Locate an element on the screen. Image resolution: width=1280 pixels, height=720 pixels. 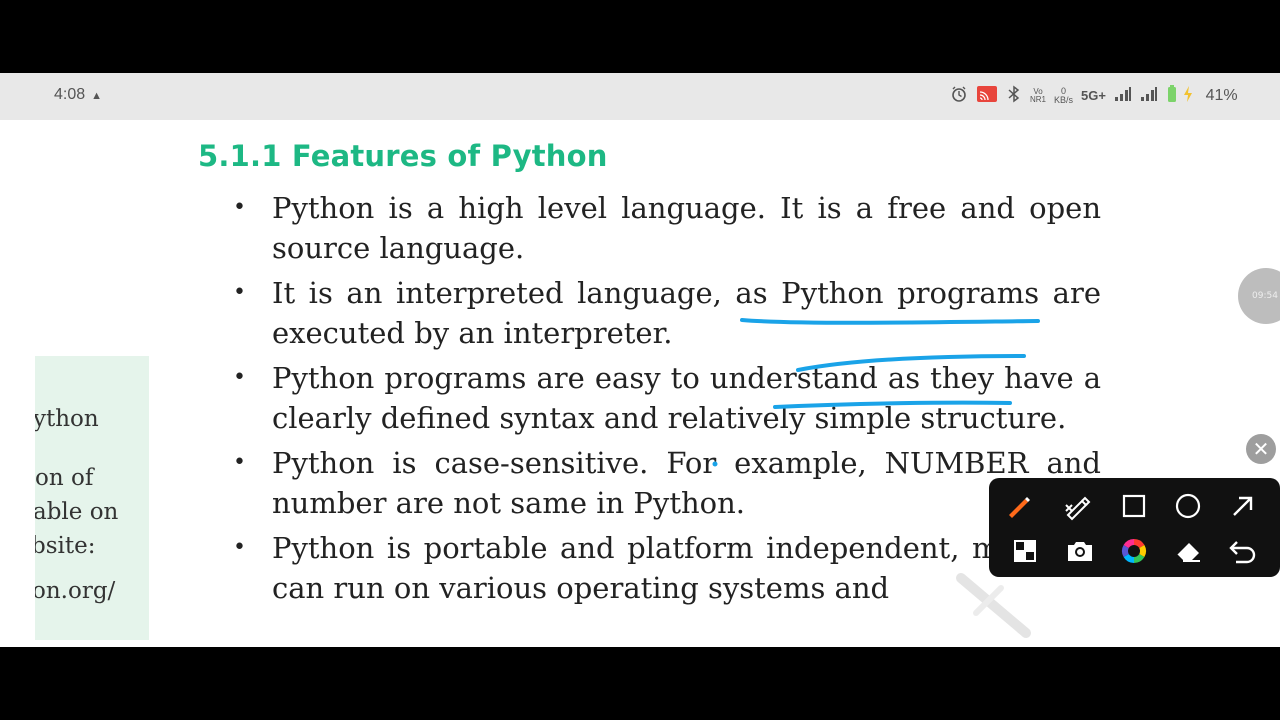
annotation-toolbar is located at coordinates (1134, 527).